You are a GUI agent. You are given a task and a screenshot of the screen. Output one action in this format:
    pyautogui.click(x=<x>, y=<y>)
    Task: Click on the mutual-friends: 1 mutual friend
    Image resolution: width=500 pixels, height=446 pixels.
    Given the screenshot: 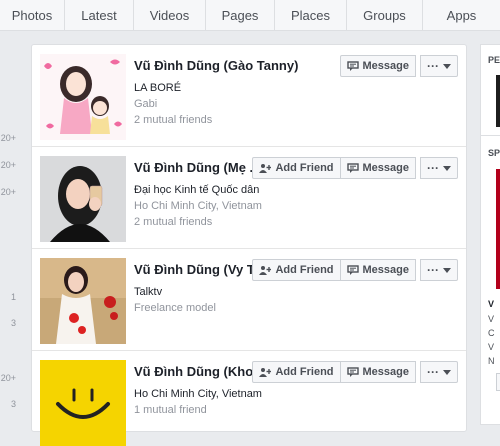 What is the action you would take?
    pyautogui.click(x=201, y=410)
    